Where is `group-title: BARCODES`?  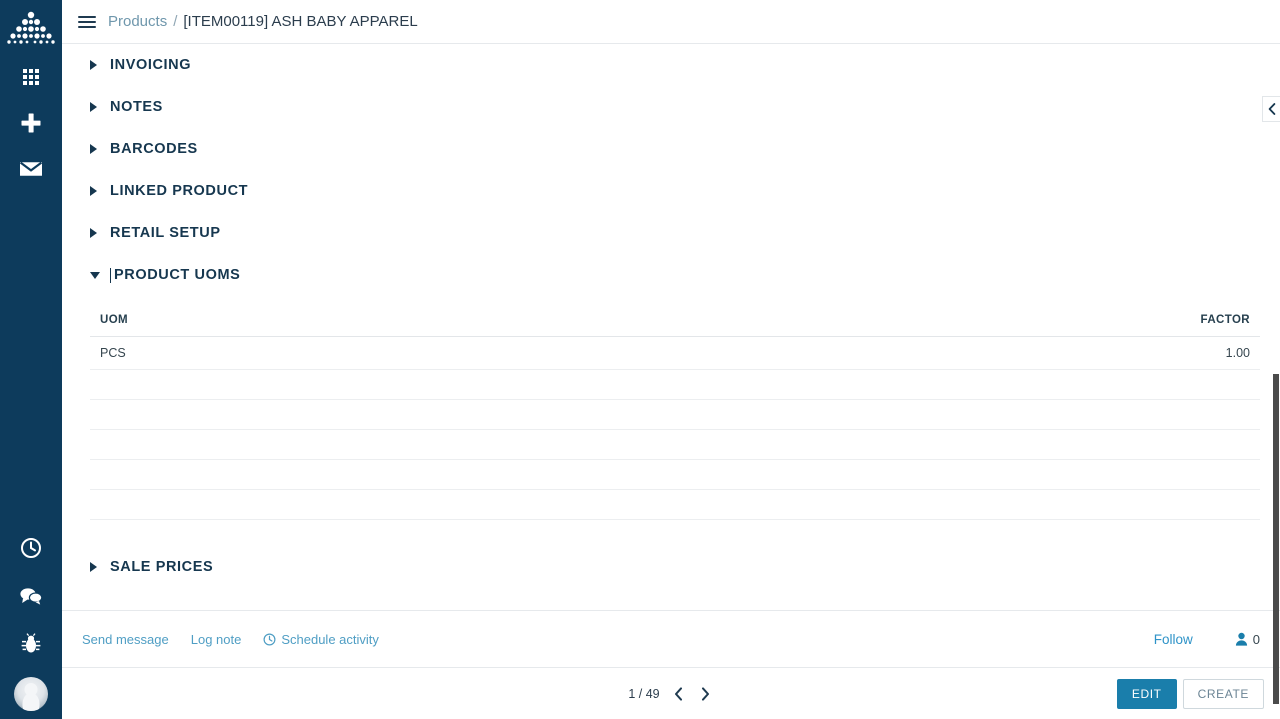
group-title: BARCODES is located at coordinates (154, 149).